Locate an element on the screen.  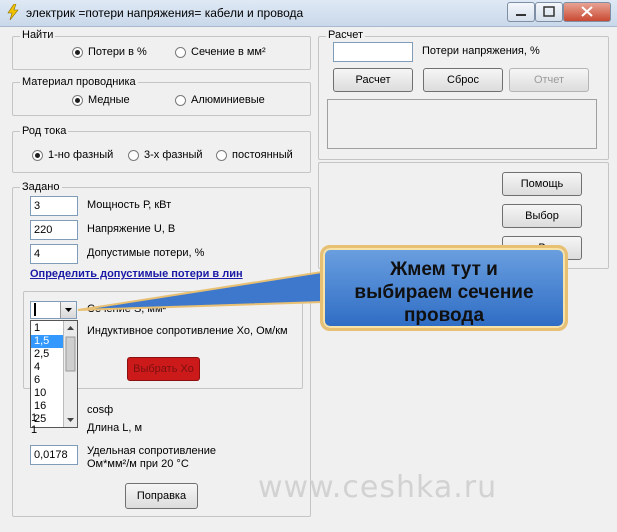
lightning-icon is located at coordinates (13, 12).